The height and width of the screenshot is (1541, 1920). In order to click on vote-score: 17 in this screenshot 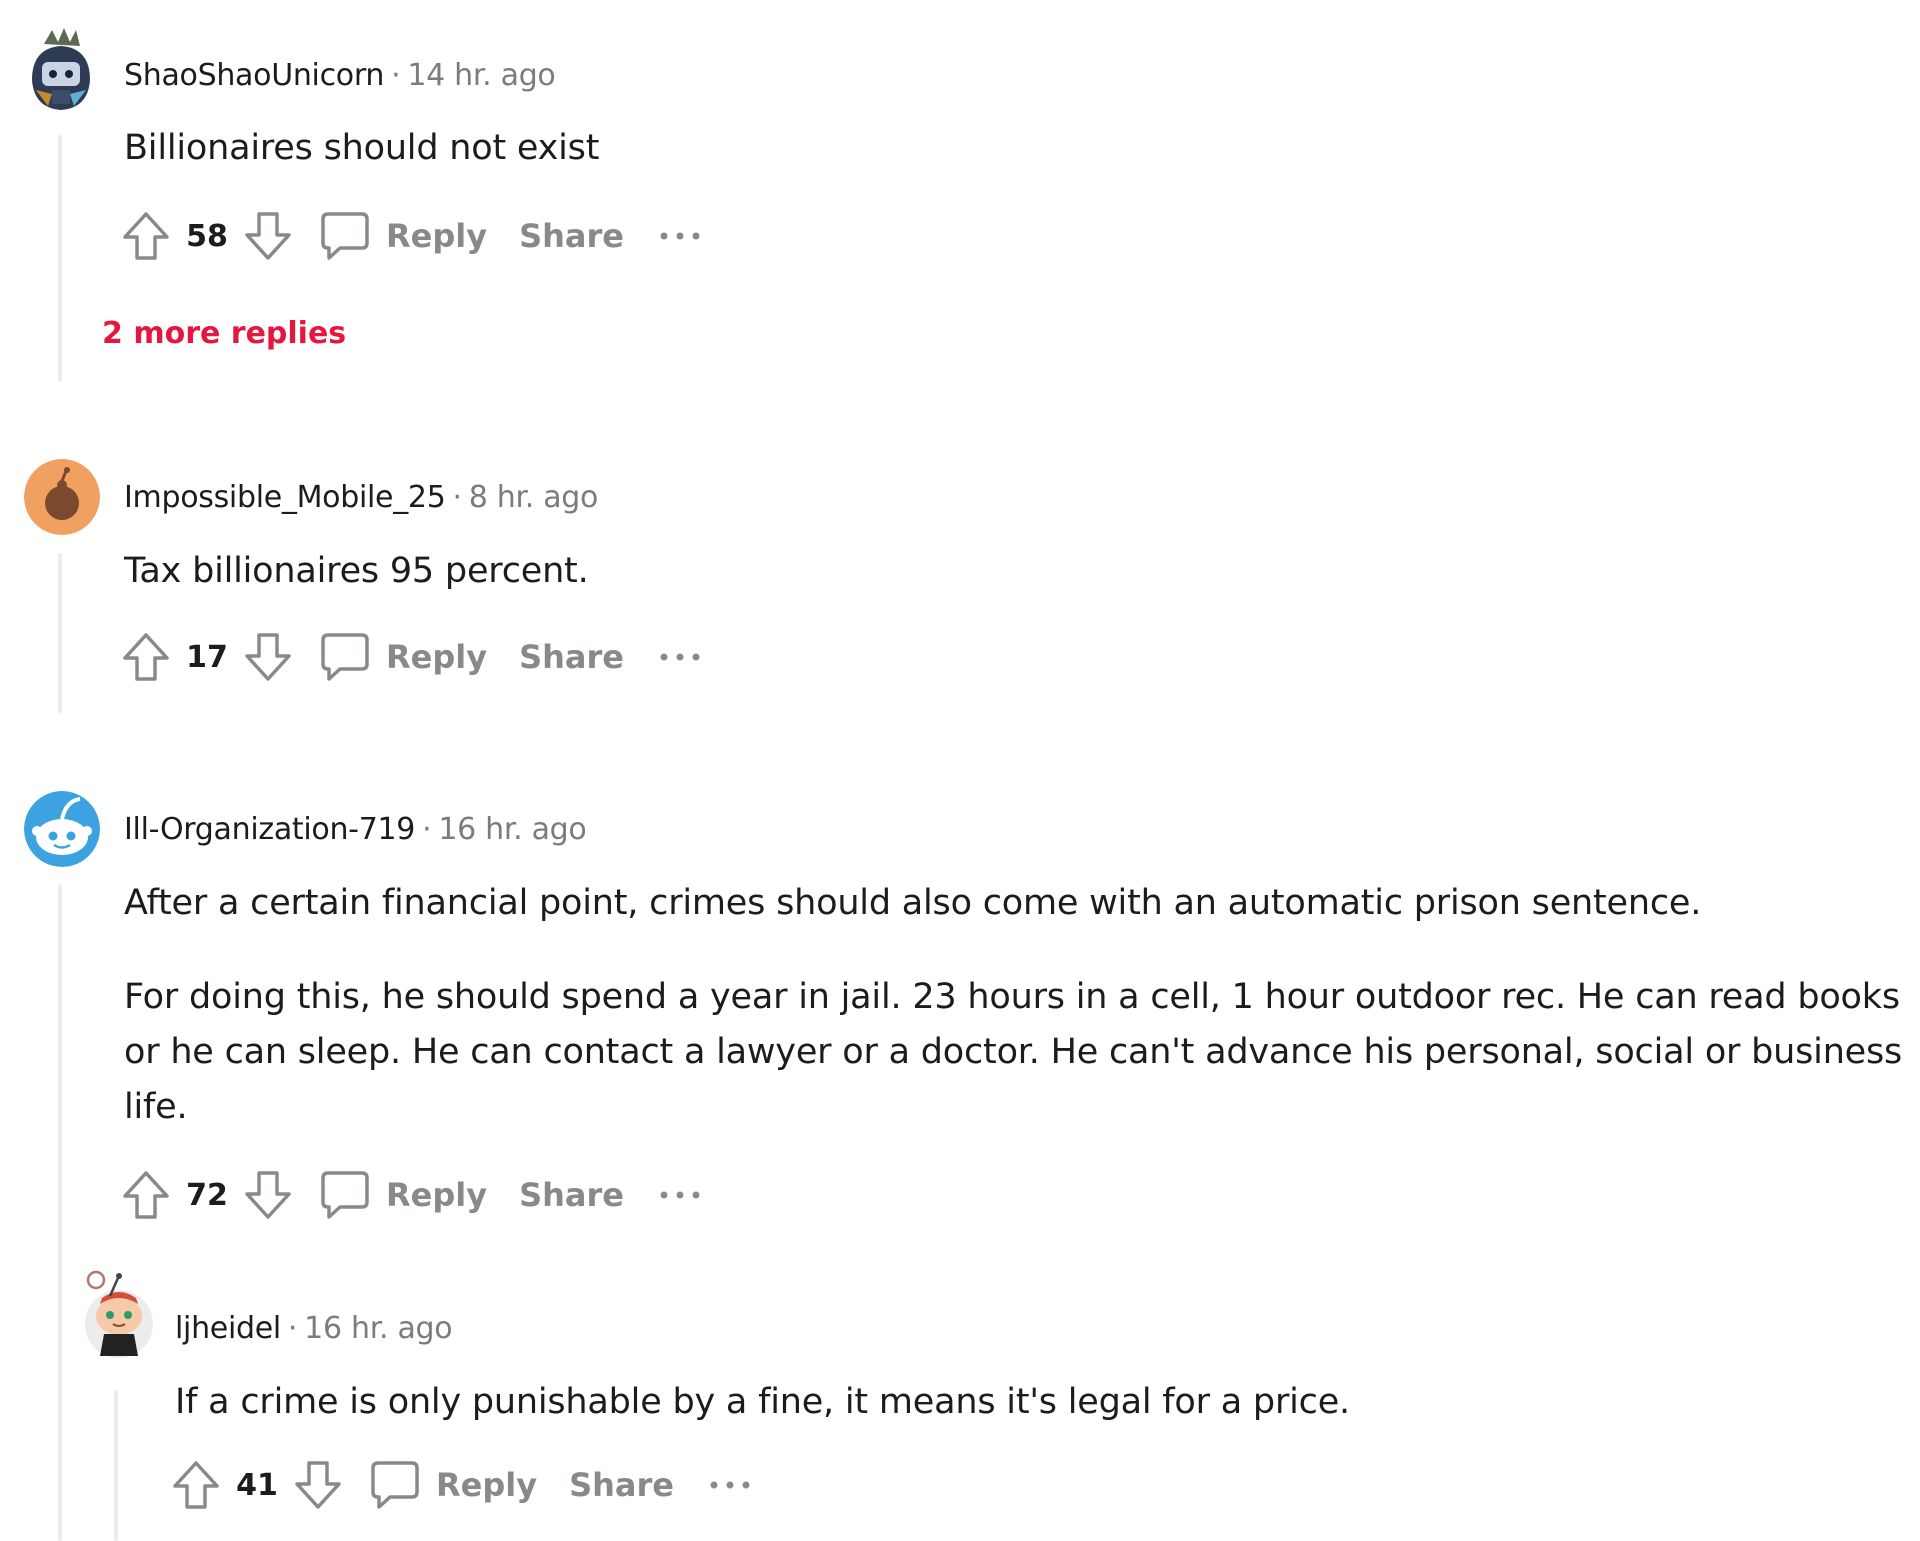, I will do `click(207, 657)`.